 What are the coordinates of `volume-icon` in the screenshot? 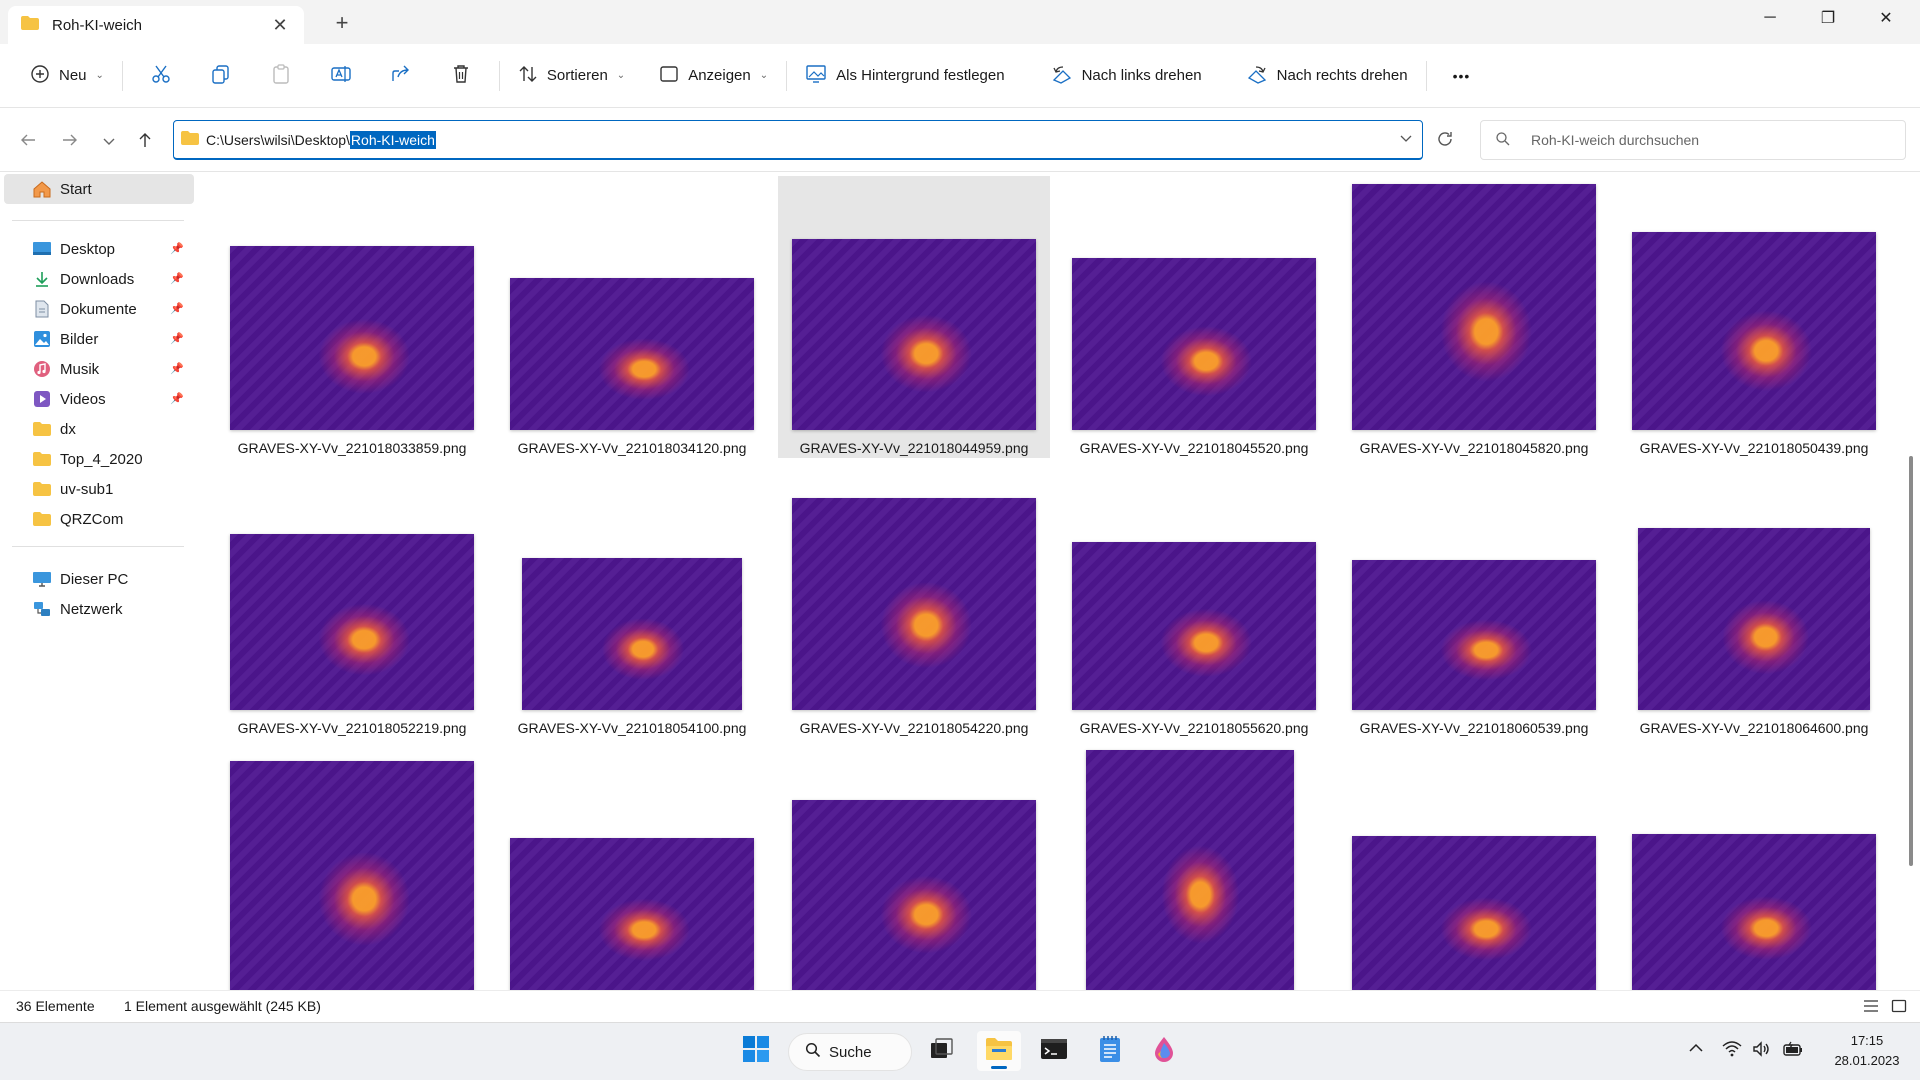 It's located at (1762, 1051).